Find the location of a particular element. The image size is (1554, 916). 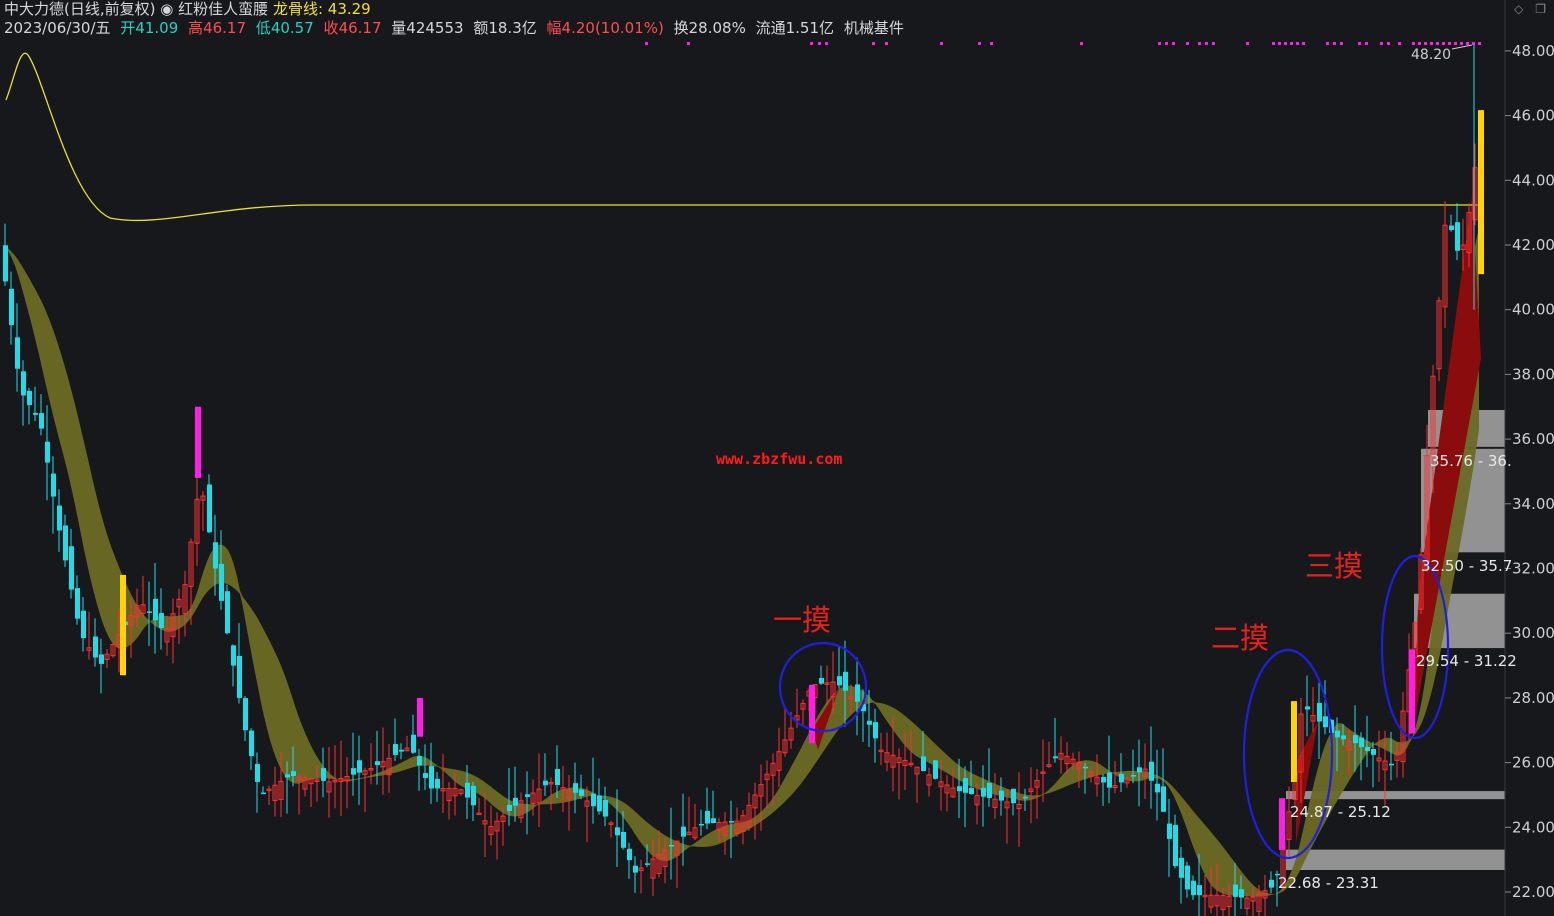

zone-label: 24.87 - 25.12 is located at coordinates (1340, 812).